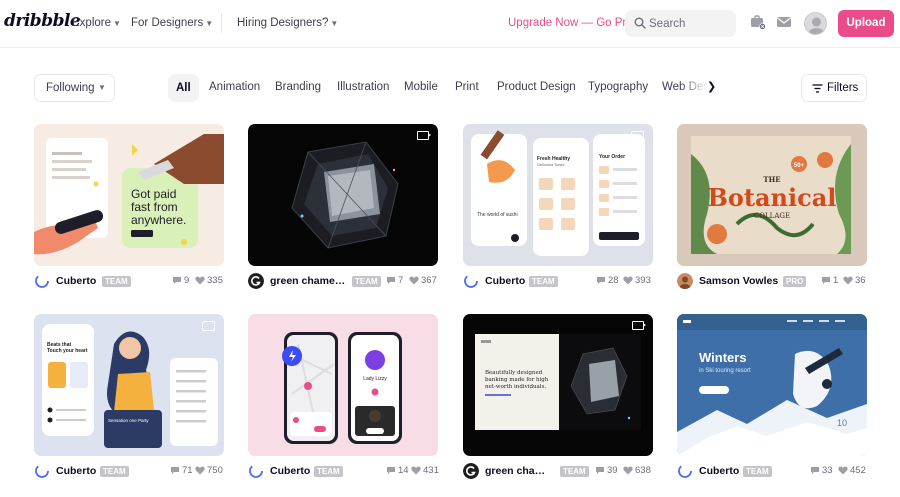 This screenshot has width=900, height=497. I want to click on category-tab-illustration: Illustration, so click(363, 87).